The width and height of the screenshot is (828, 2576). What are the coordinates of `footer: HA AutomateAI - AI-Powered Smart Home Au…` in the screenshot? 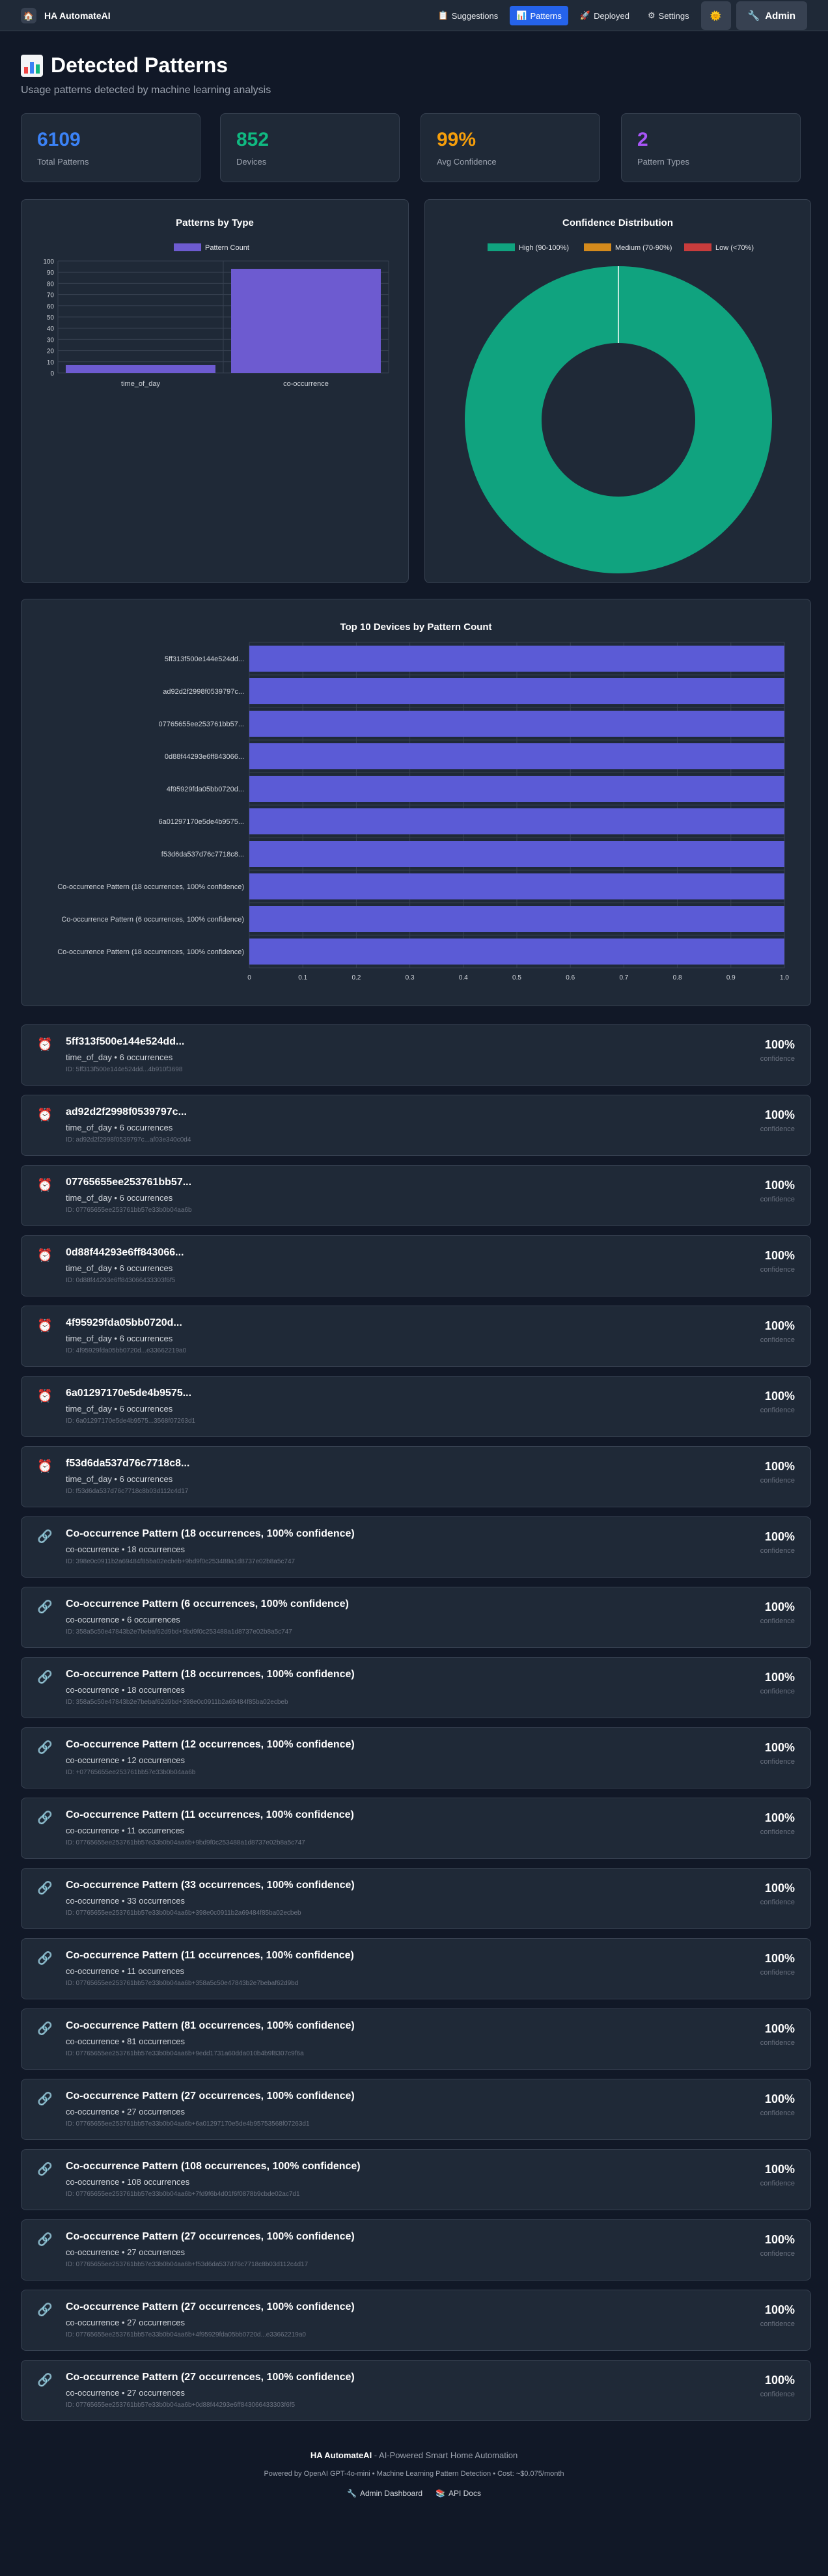 It's located at (414, 2474).